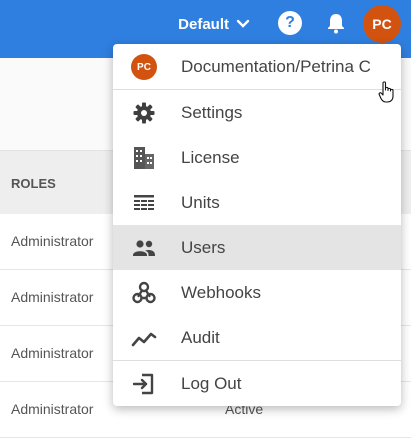 The width and height of the screenshot is (411, 438). I want to click on menu-item-audit: Audit, so click(257, 337).